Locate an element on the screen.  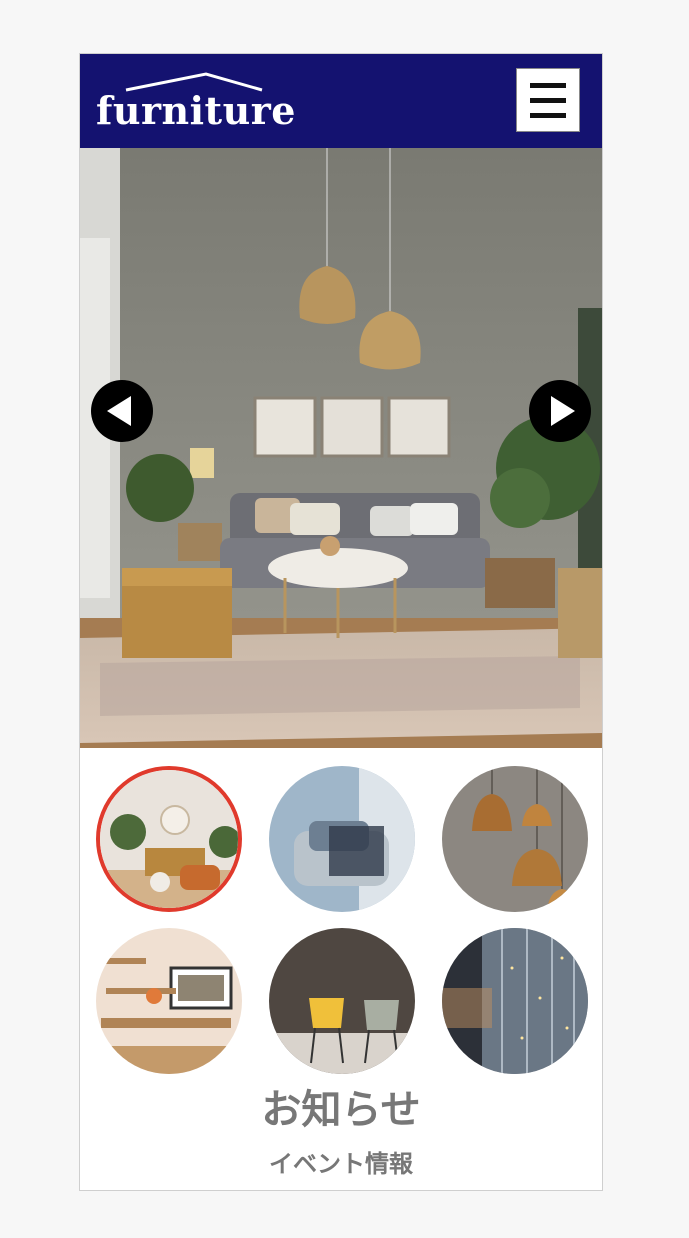
menu-button is located at coordinates (548, 100).